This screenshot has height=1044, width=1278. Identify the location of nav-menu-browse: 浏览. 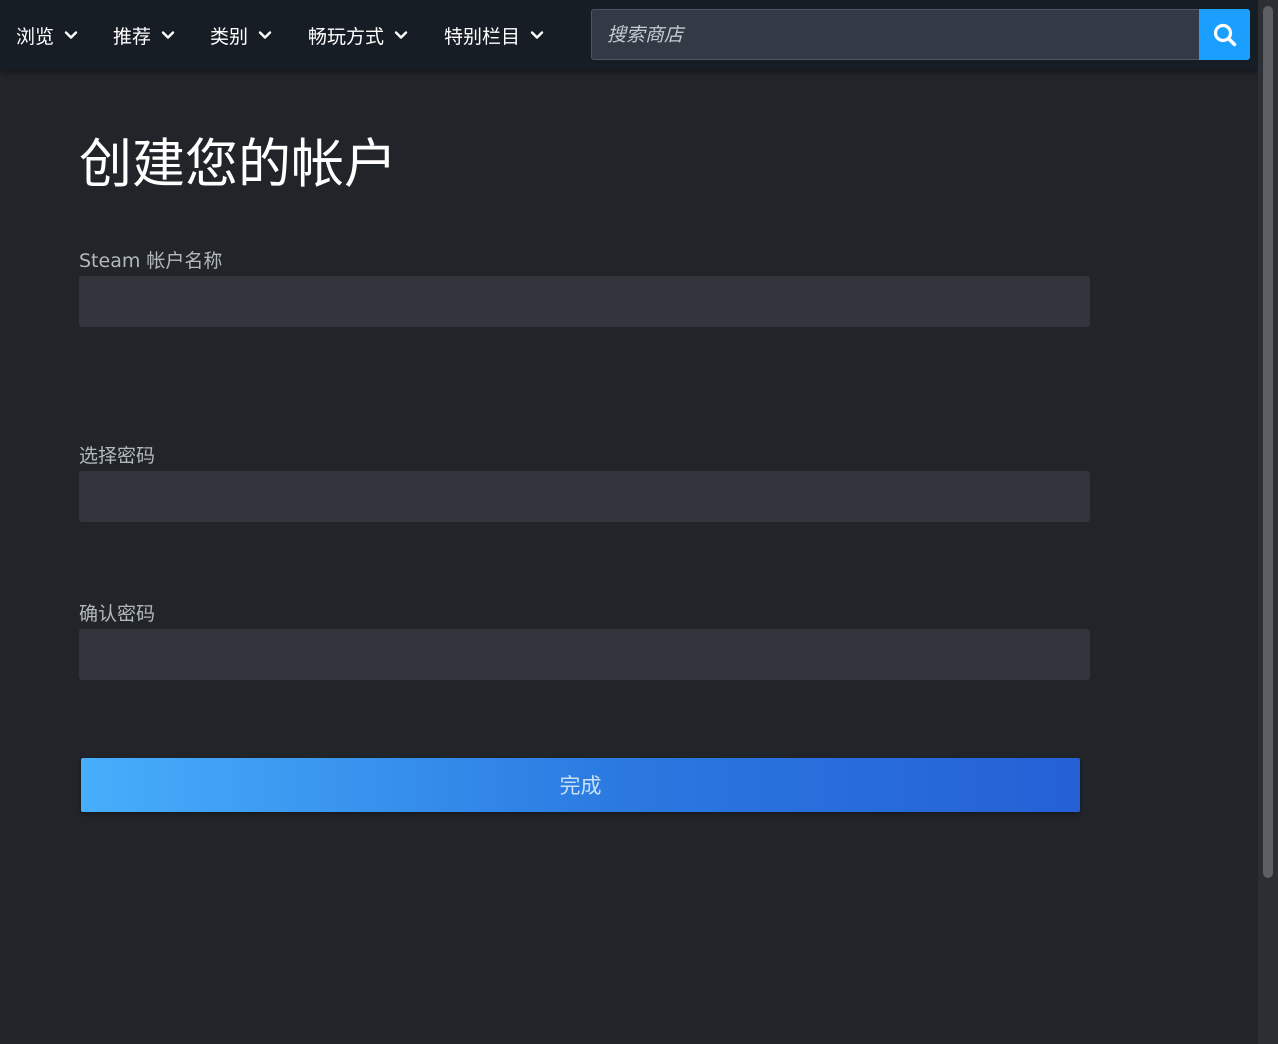
(47, 35).